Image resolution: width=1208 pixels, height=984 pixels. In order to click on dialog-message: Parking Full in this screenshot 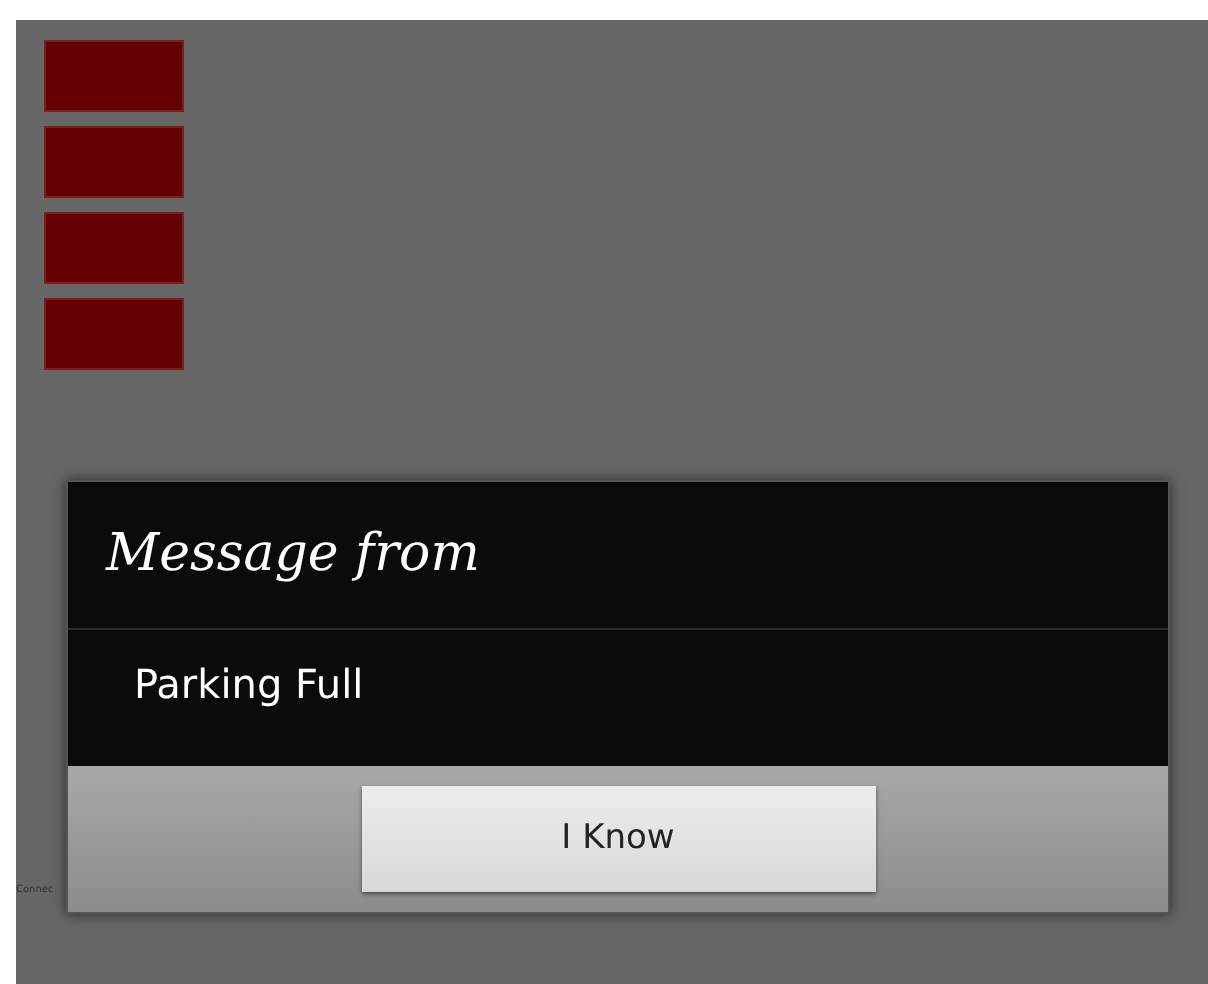, I will do `click(618, 698)`.